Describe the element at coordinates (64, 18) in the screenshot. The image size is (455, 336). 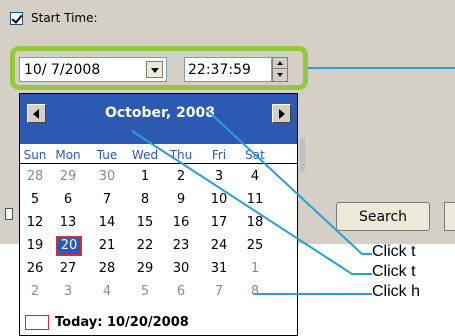
I see `start-time-label: Start Time:` at that location.